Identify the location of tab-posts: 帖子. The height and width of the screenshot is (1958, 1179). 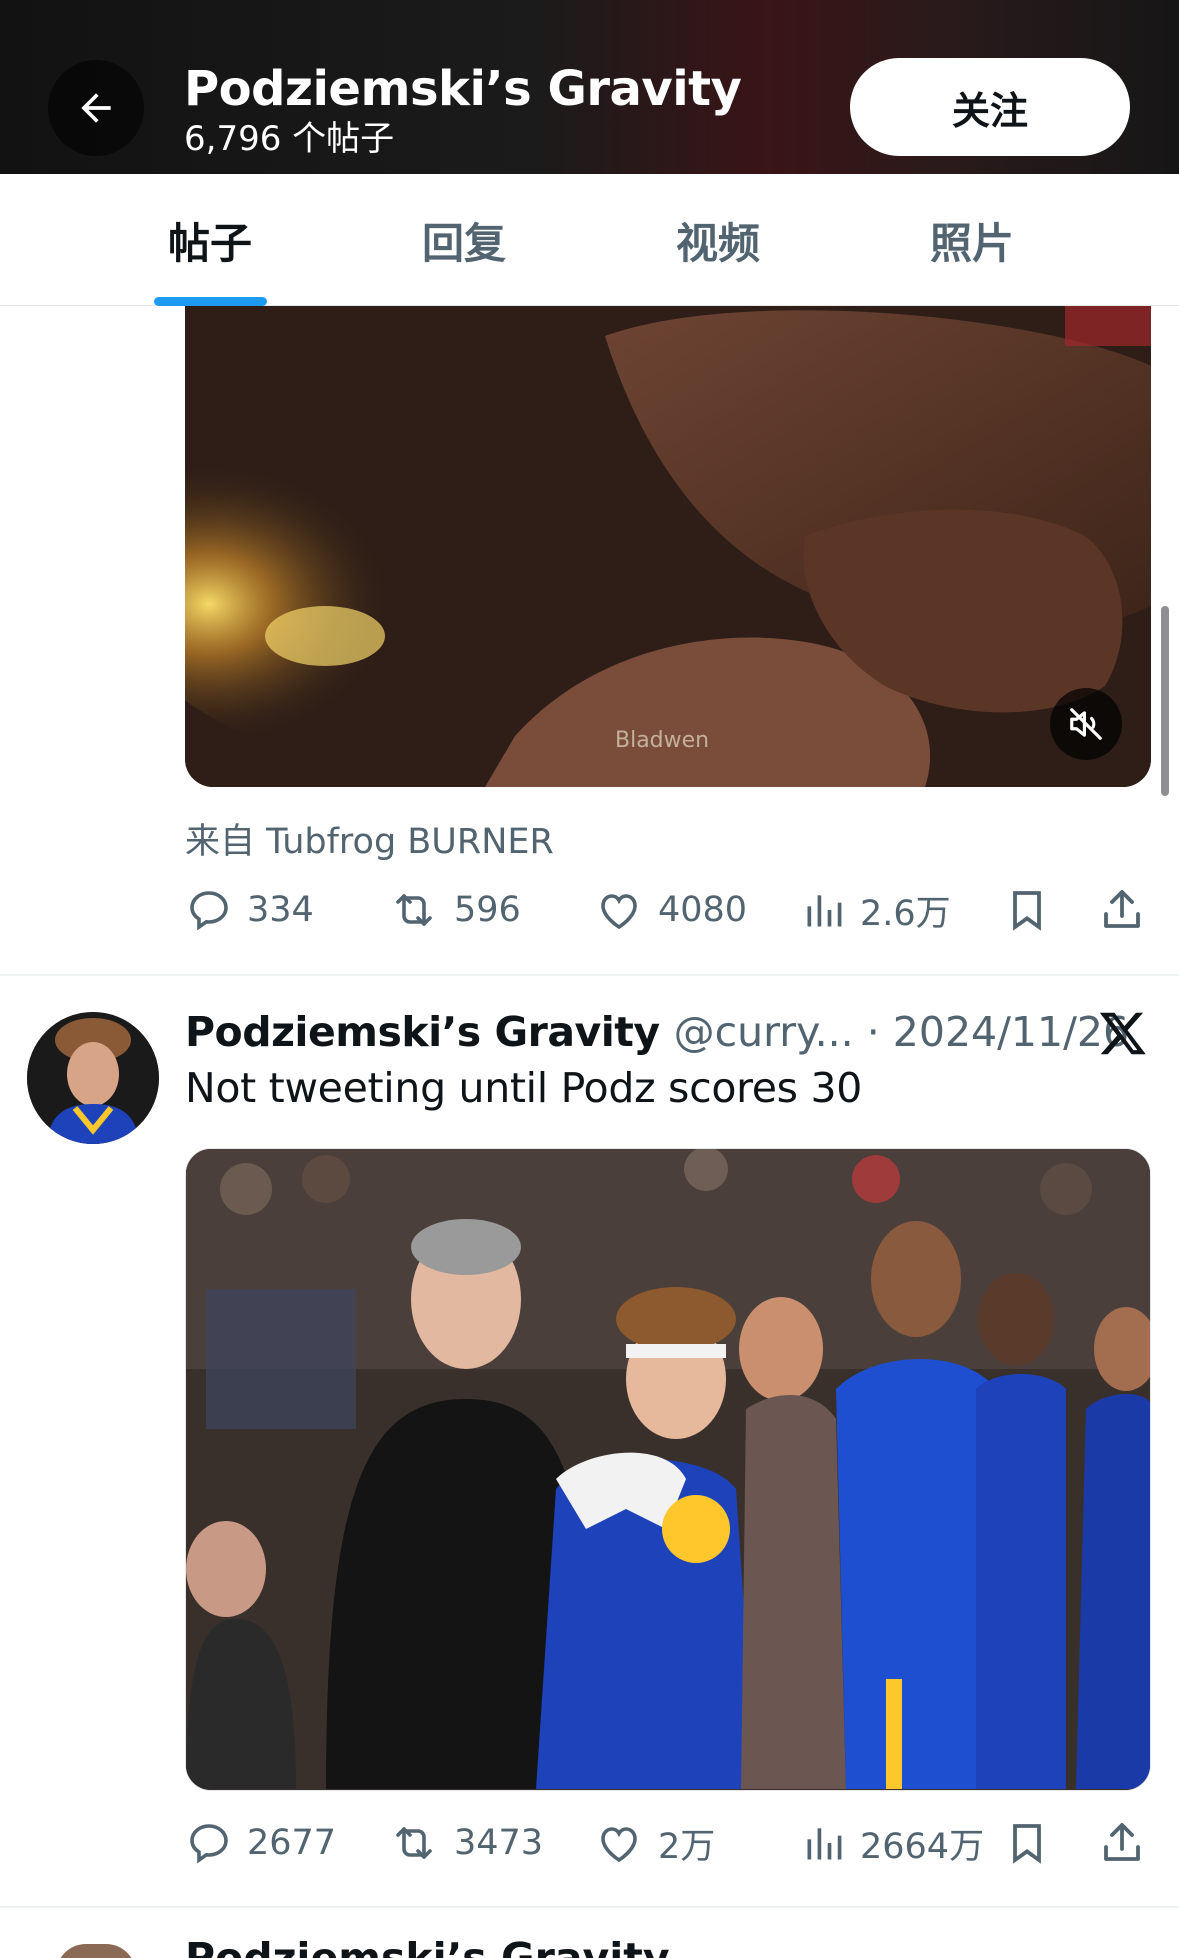
(210, 240).